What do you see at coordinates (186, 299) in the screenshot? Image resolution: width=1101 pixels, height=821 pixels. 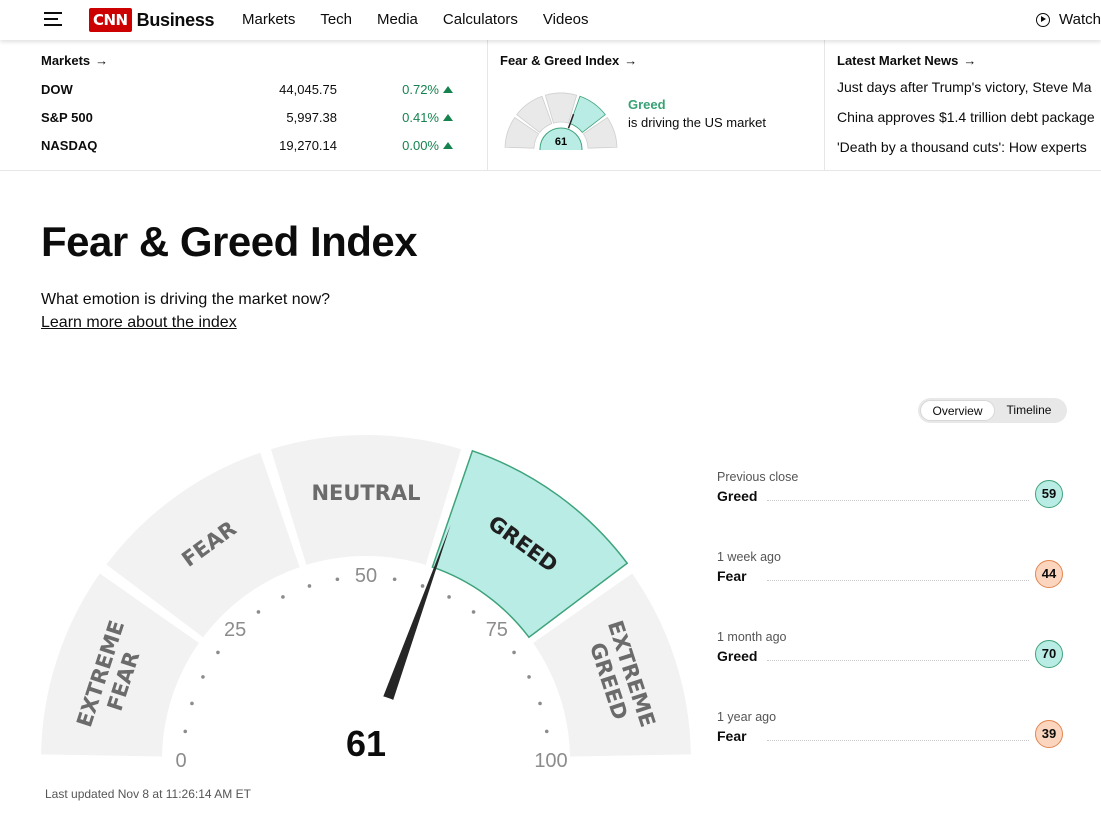 I see `page-subtitle: What emotion is driving the market now?` at bounding box center [186, 299].